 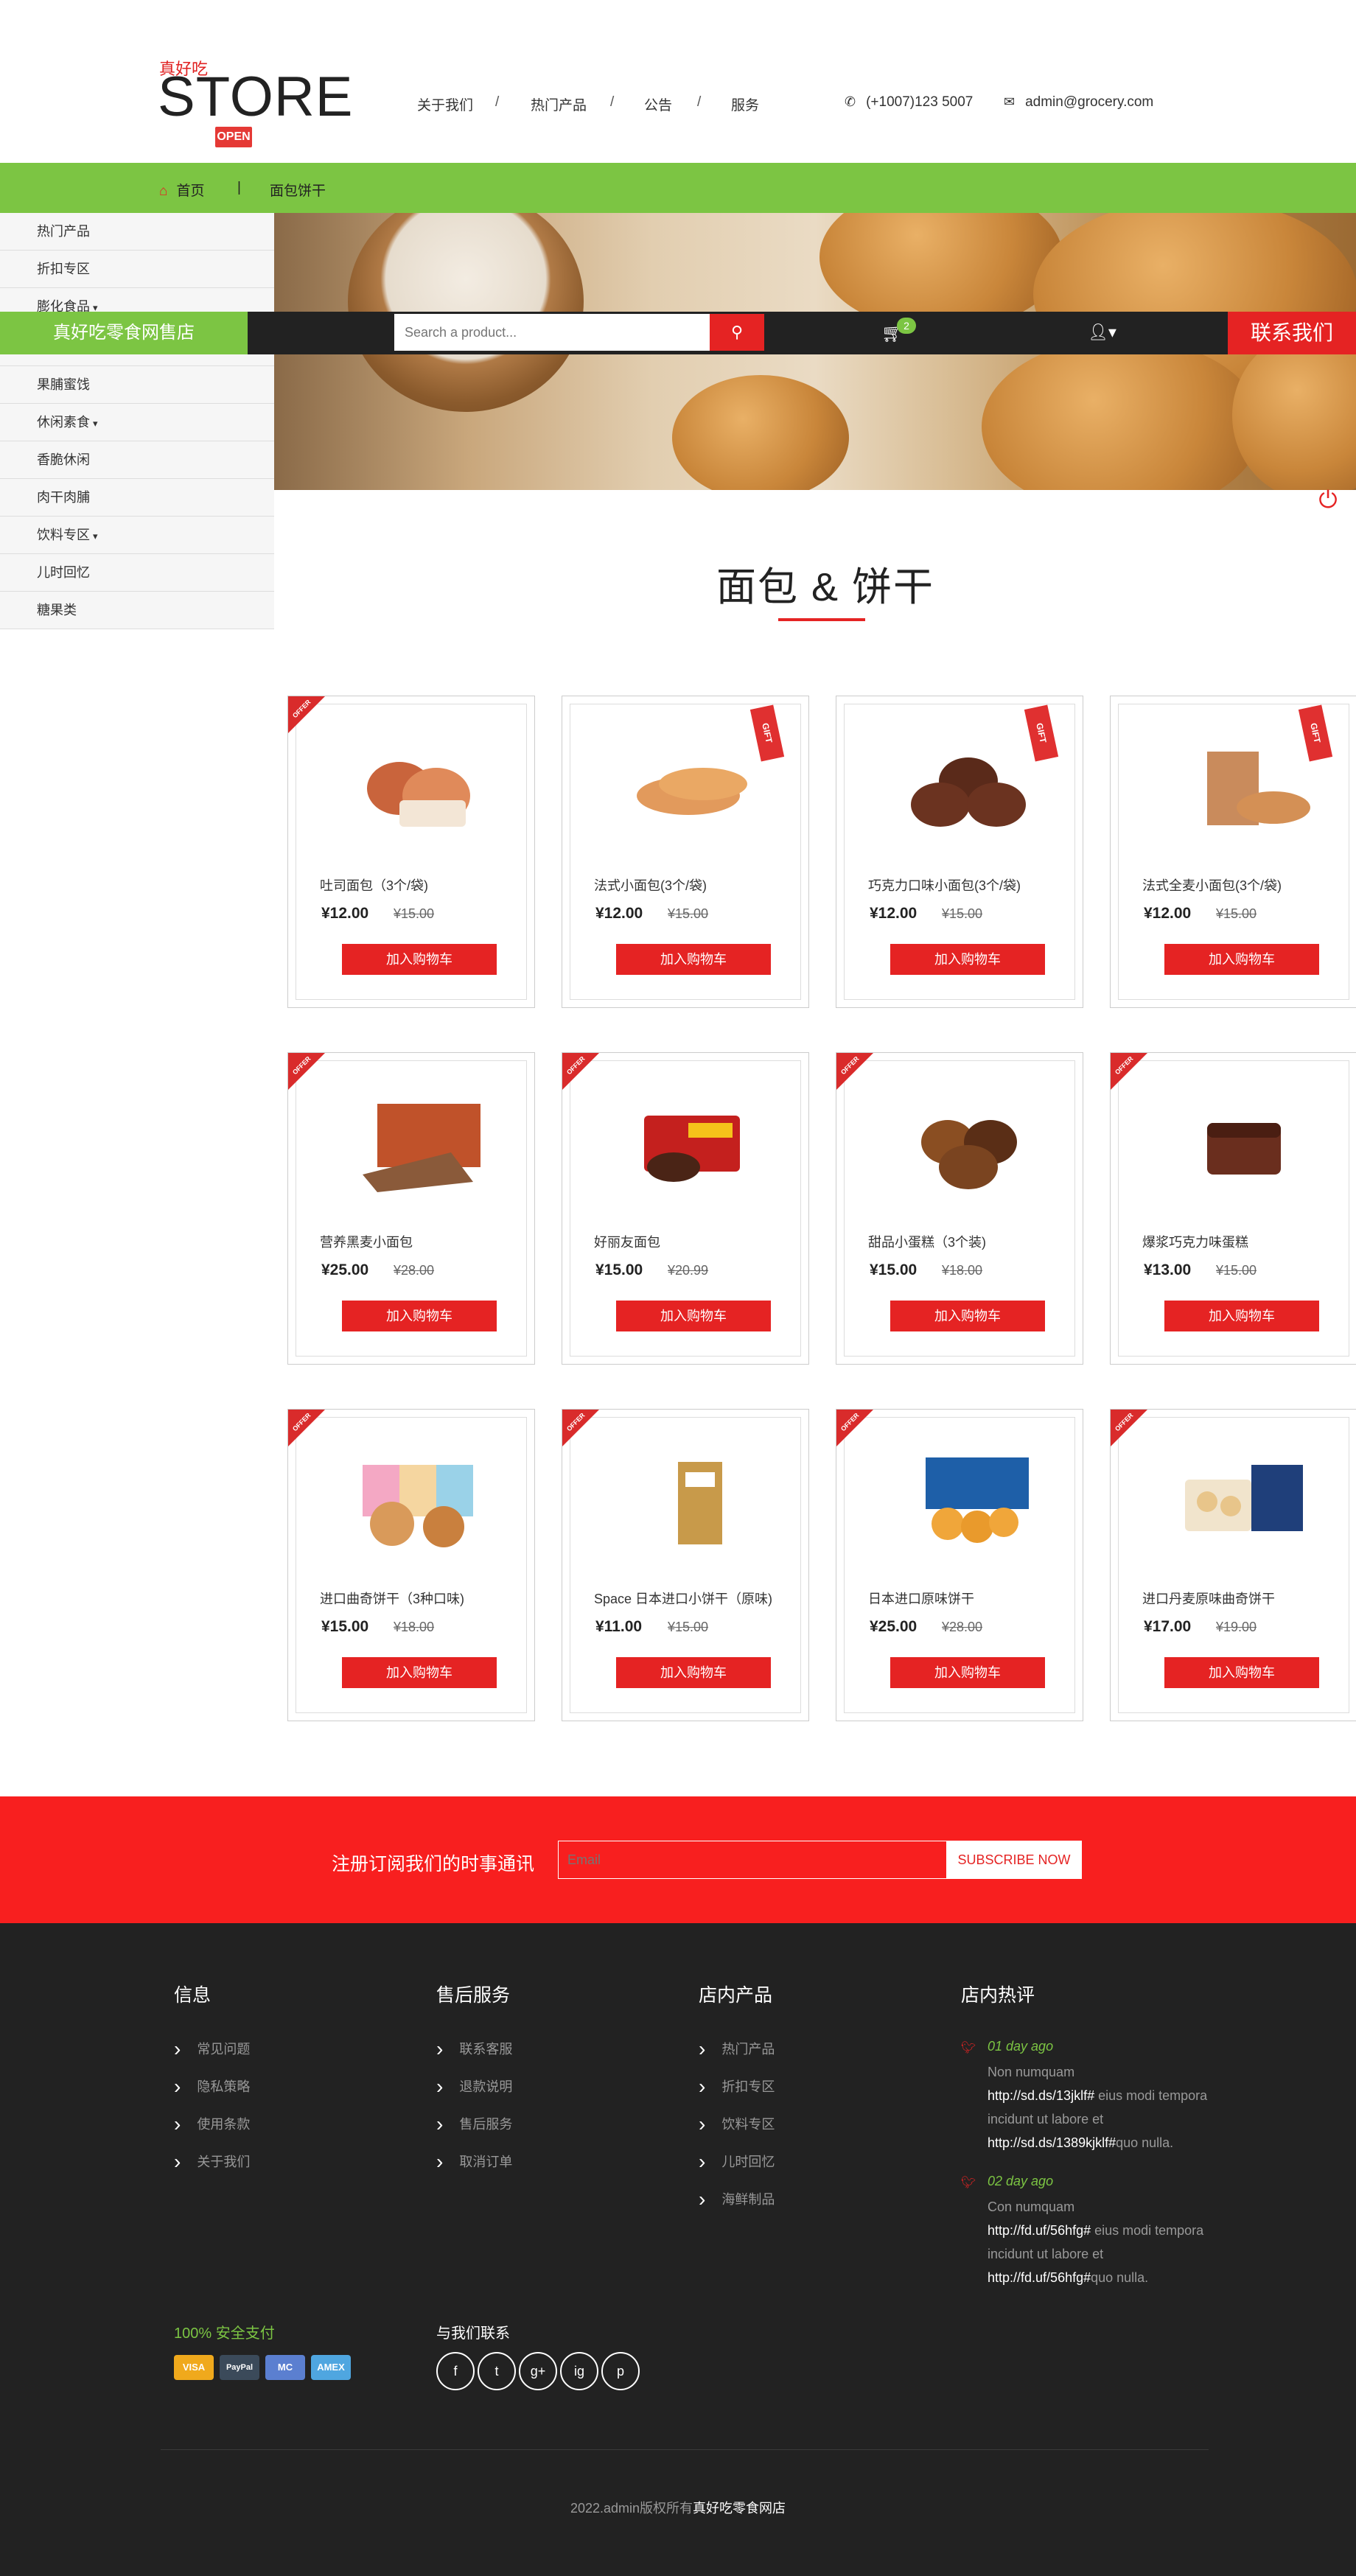 I want to click on subscribe-button: SUBSCRIBE NOW, so click(x=1014, y=1860).